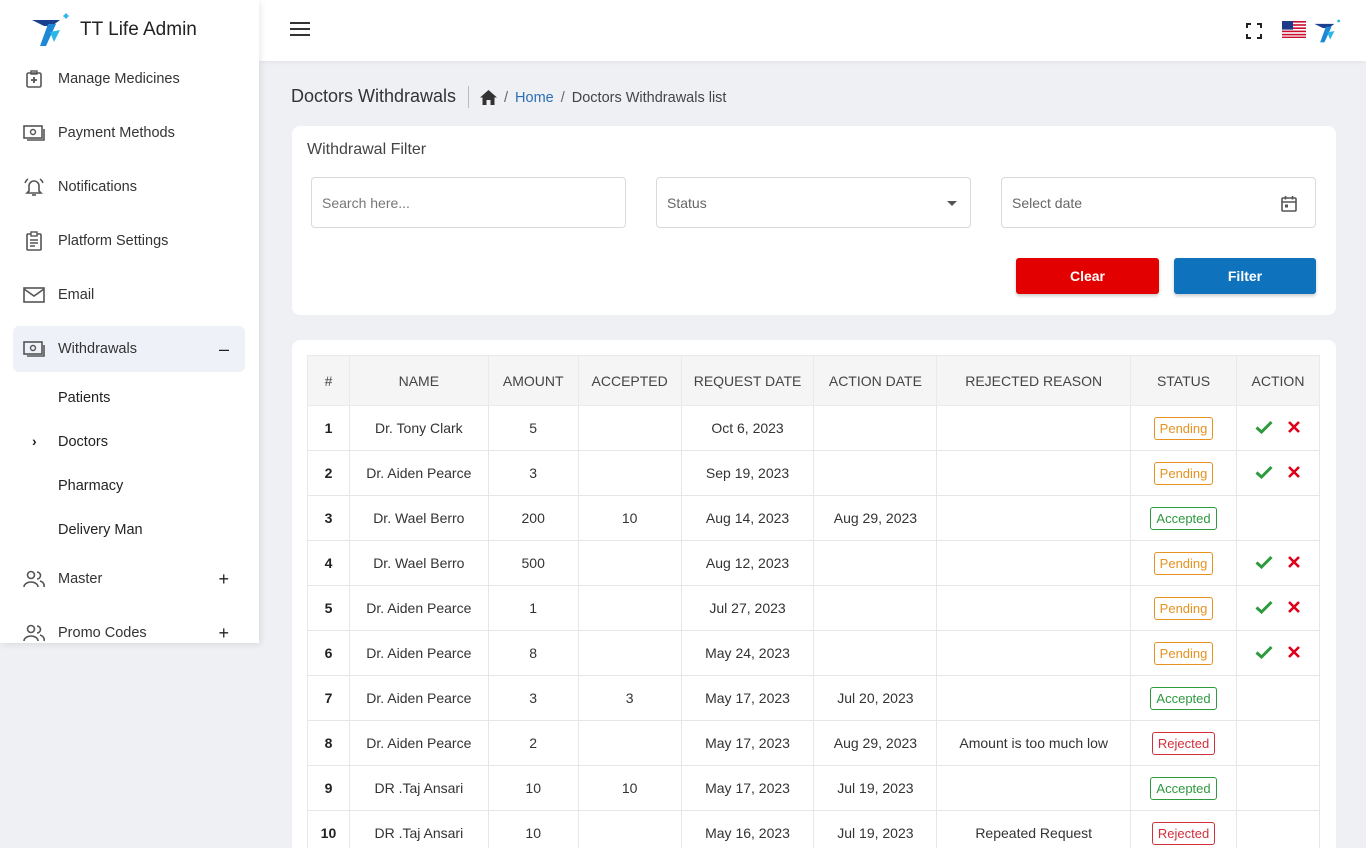 The image size is (1366, 848). I want to click on sidebar-item-payment-methods: Payment Methods, so click(129, 133).